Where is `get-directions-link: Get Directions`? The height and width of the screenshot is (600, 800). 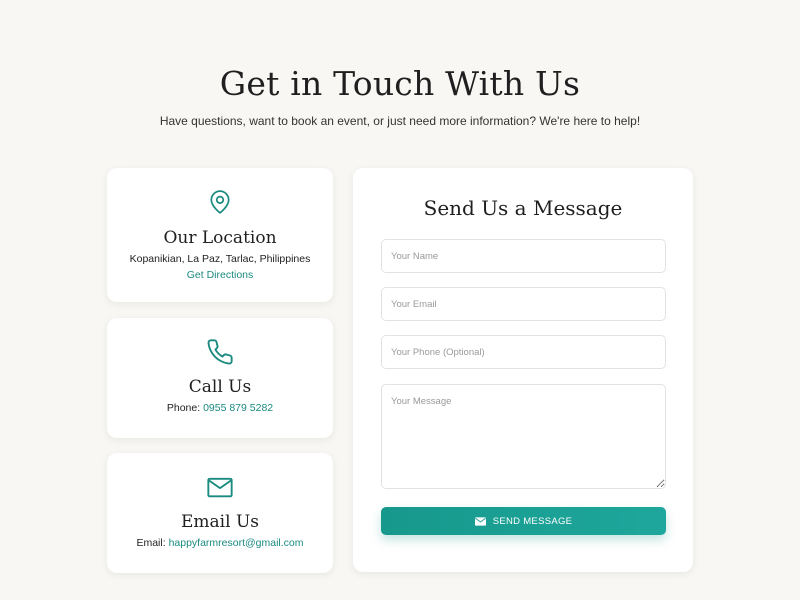
get-directions-link: Get Directions is located at coordinates (220, 275).